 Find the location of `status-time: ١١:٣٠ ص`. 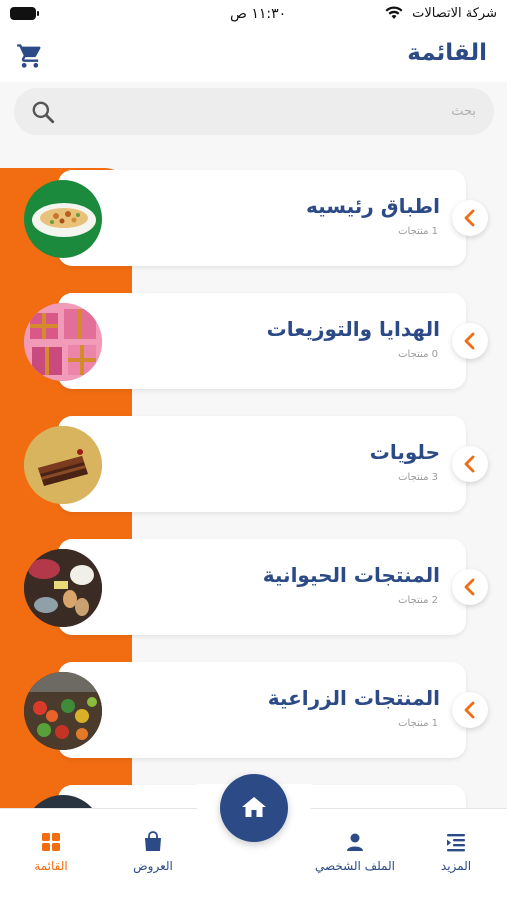

status-time: ١١:٣٠ ص is located at coordinates (258, 14).